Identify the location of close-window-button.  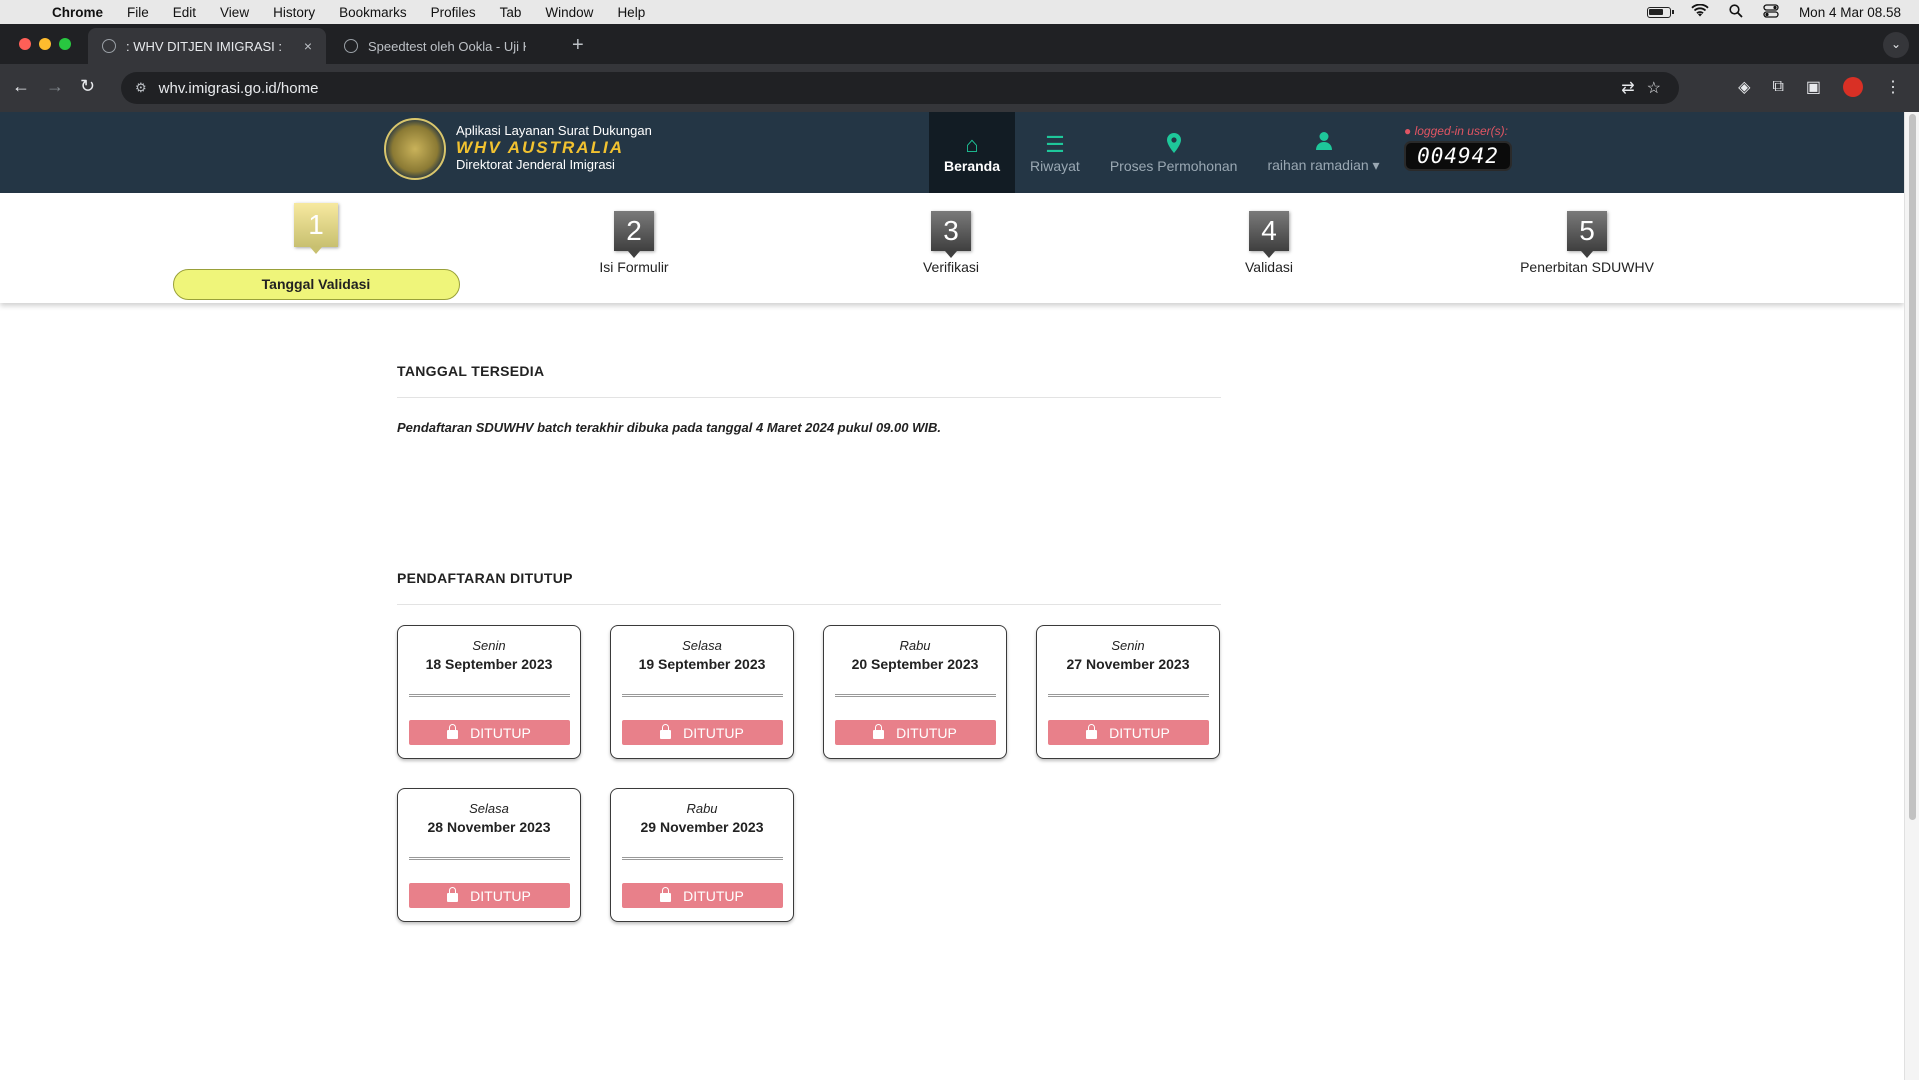
(25, 44).